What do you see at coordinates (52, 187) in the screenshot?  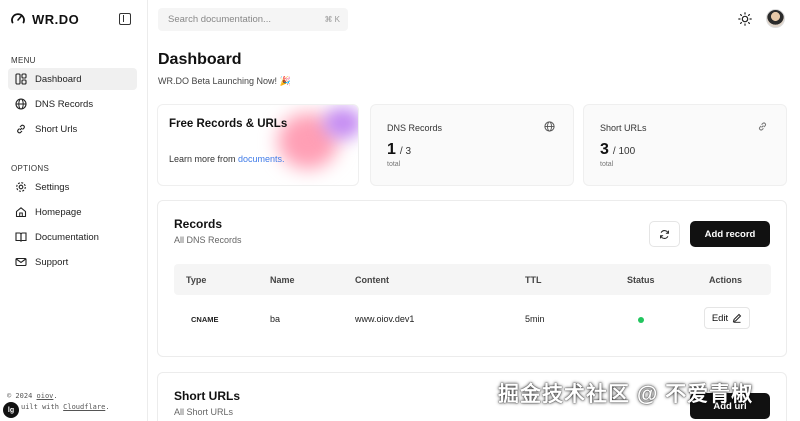 I see `sidebar-item-label: Settings` at bounding box center [52, 187].